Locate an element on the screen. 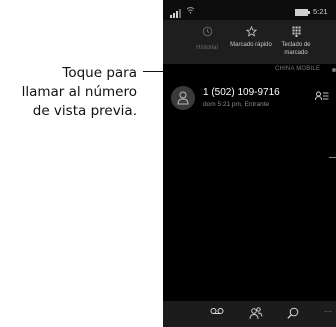 The height and width of the screenshot is (327, 336). tab-label: Historial is located at coordinates (207, 48).